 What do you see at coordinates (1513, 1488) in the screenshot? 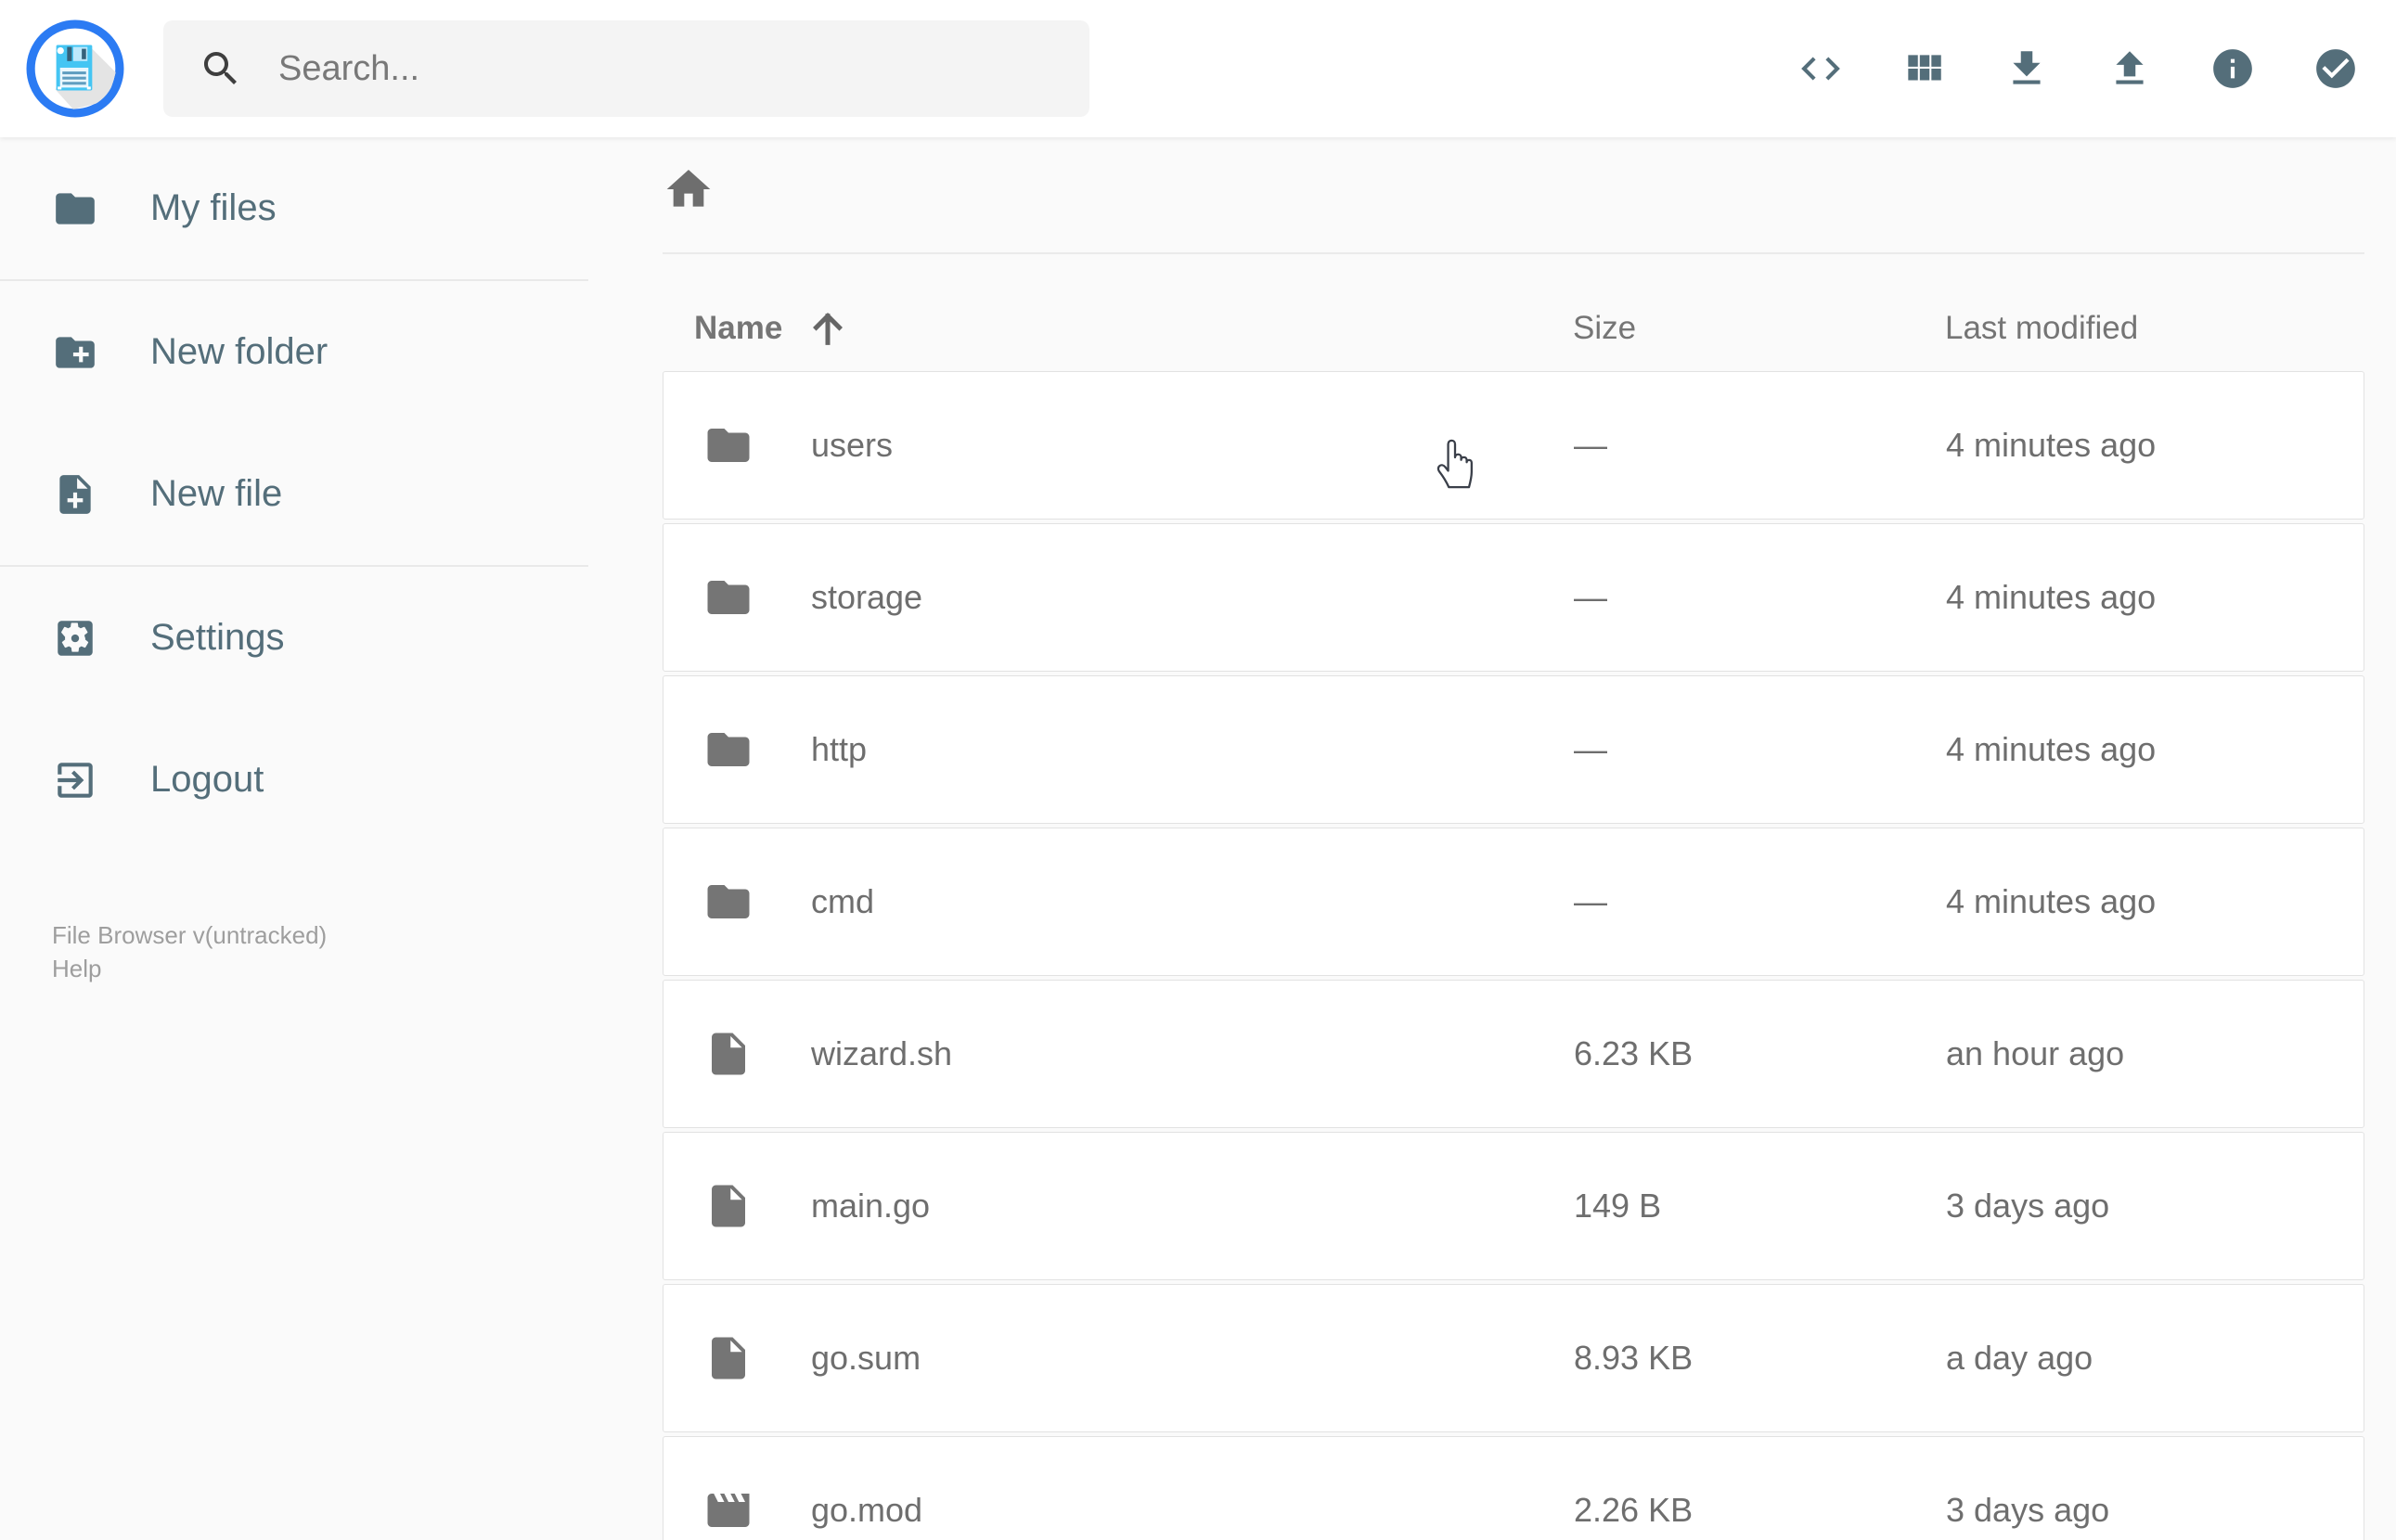
I see `file-row-go-mod: go.mod 2.26 KB 3 days ago` at bounding box center [1513, 1488].